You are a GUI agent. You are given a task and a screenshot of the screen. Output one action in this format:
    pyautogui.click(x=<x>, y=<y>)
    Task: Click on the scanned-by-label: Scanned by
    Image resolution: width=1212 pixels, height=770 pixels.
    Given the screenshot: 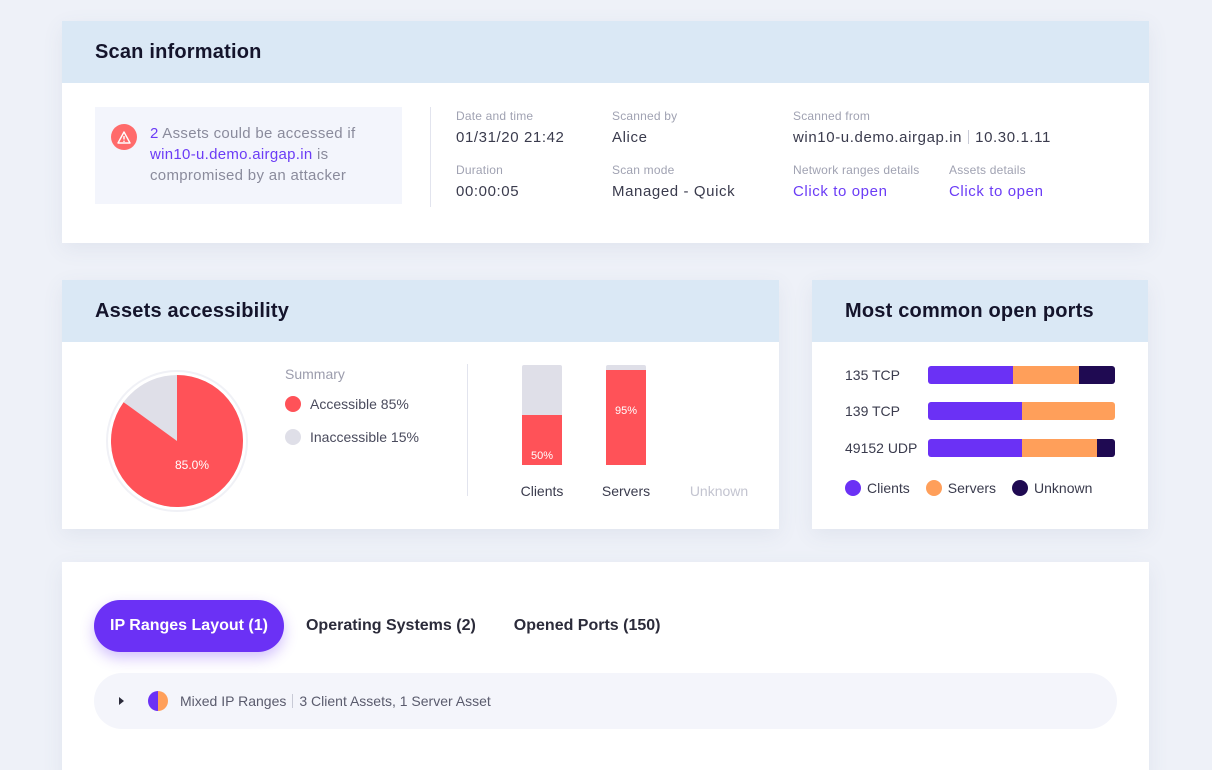 What is the action you would take?
    pyautogui.click(x=645, y=116)
    